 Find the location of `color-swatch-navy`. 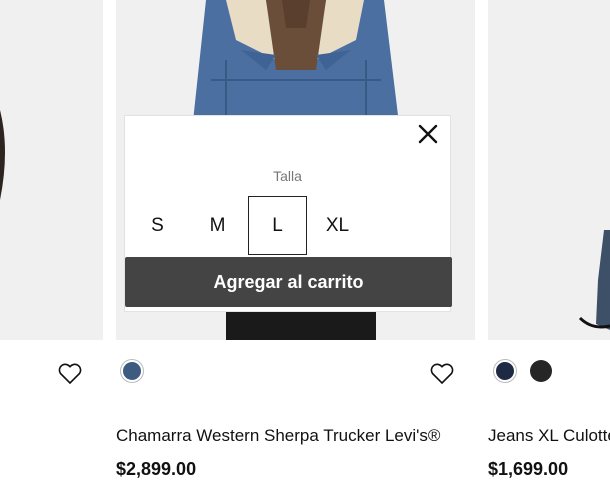

color-swatch-navy is located at coordinates (505, 371).